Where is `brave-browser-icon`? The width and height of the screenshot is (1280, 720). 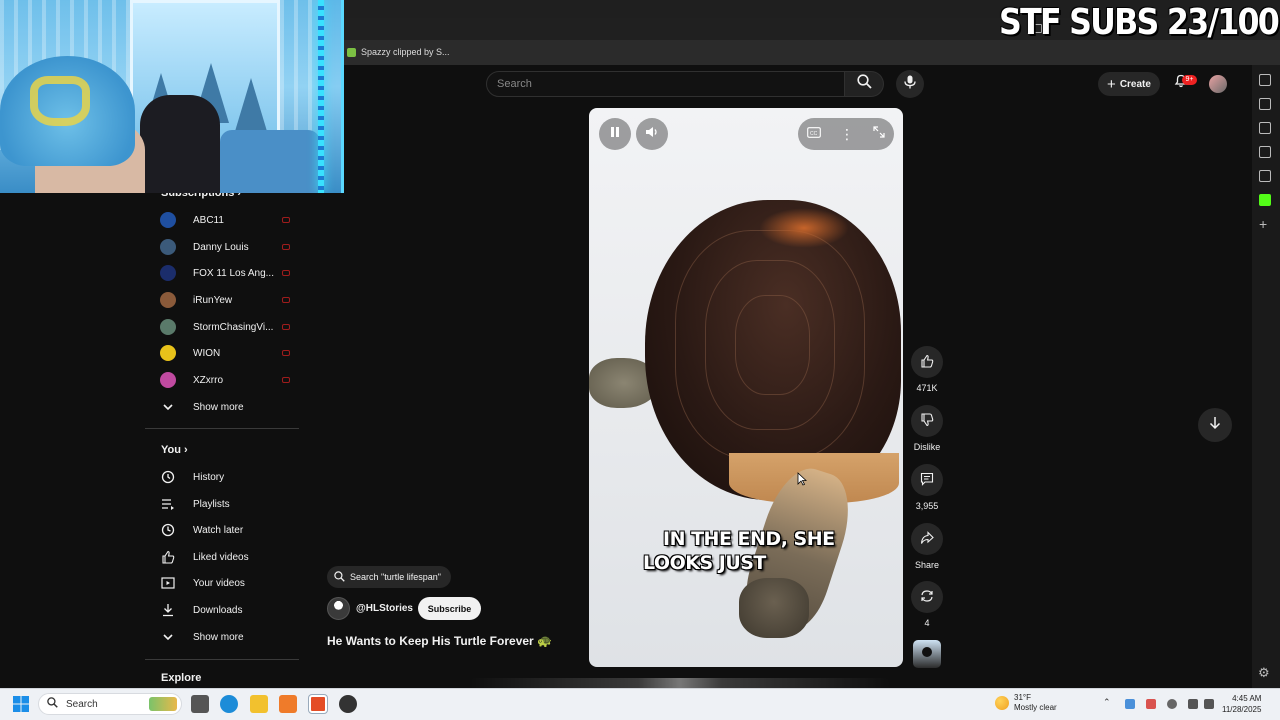 brave-browser-icon is located at coordinates (318, 704).